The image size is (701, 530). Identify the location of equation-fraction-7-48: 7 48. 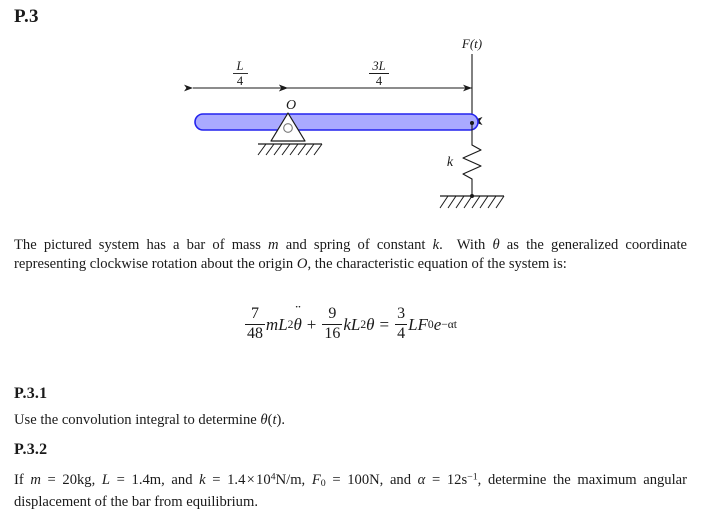
(254, 324).